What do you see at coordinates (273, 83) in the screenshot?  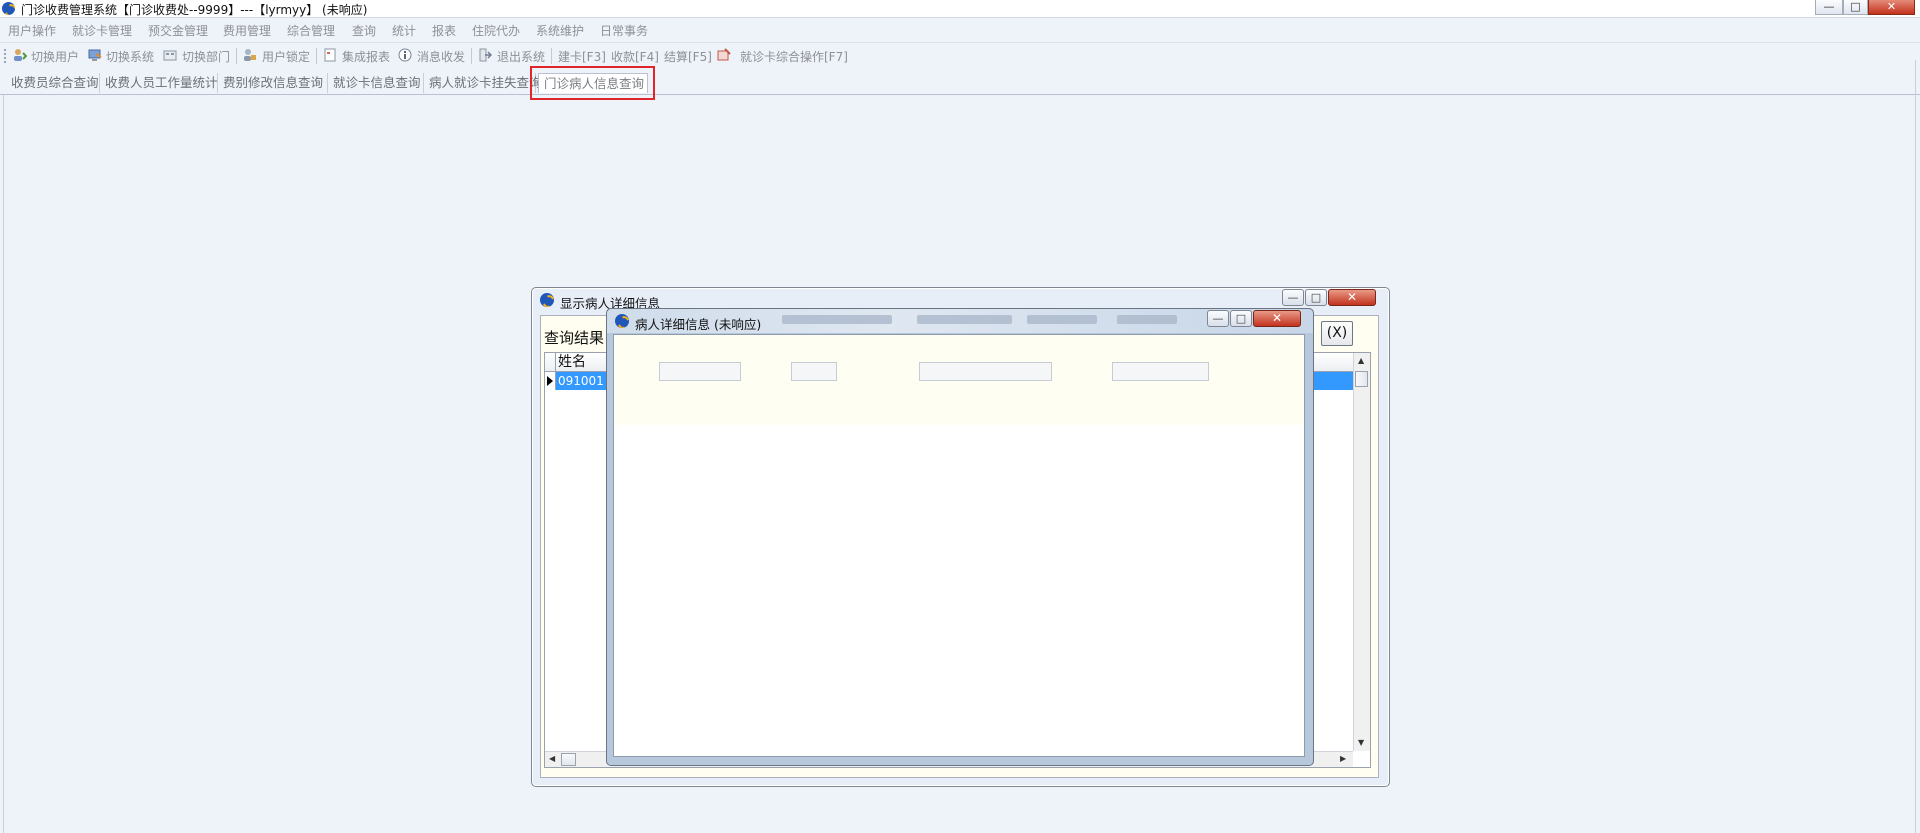 I see `tab-fee-type-change-query: 费别修改信息查询` at bounding box center [273, 83].